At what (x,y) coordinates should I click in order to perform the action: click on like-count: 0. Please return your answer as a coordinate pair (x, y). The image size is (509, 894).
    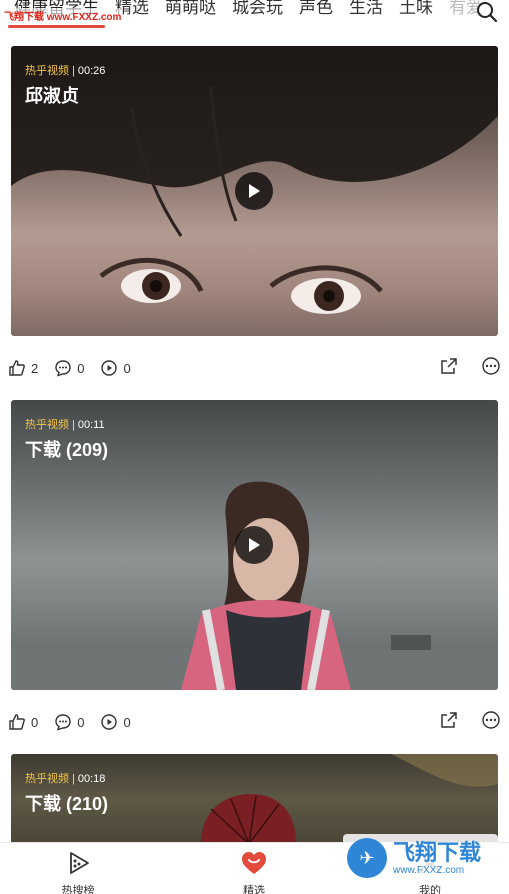
    Looking at the image, I should click on (35, 722).